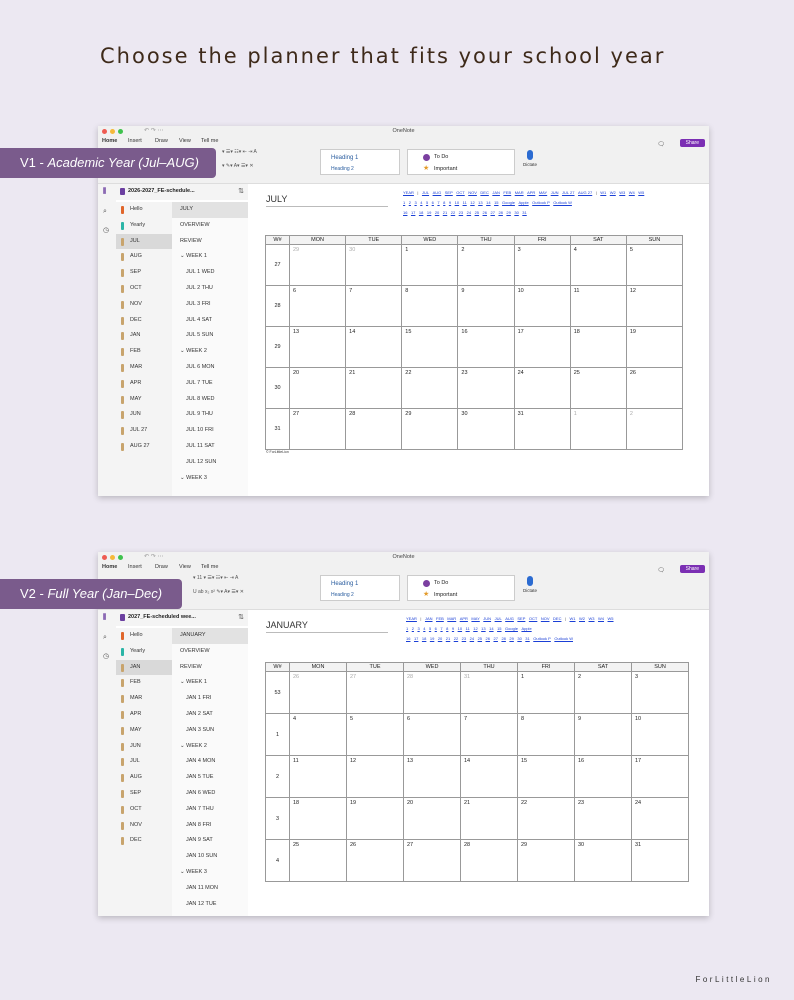 The width and height of the screenshot is (794, 1000). Describe the element at coordinates (144, 321) in the screenshot. I see `section-dec: DEC` at that location.